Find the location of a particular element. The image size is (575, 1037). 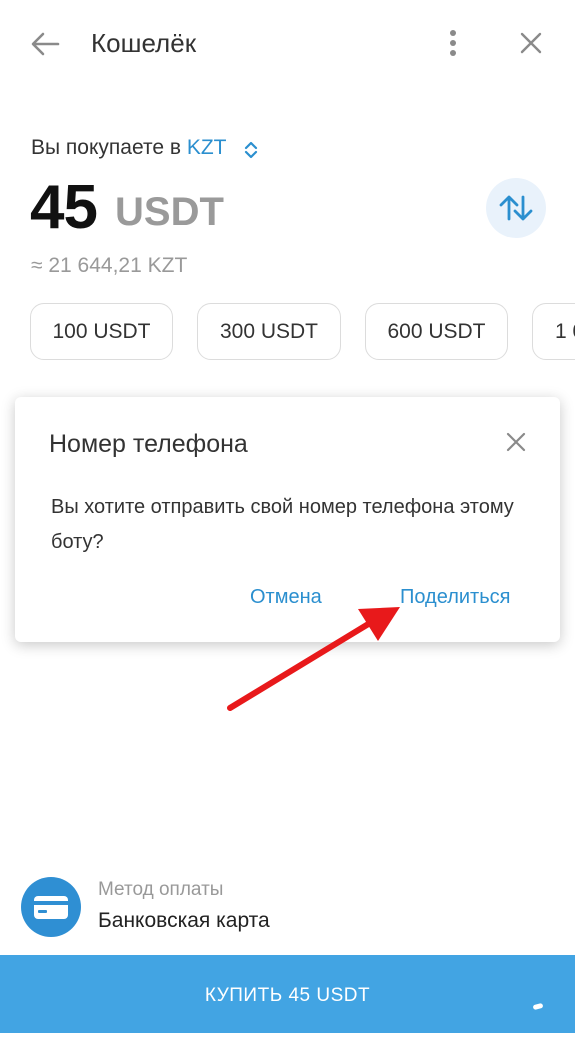

preset-amounts: 100 USDT 300 USDT 600 USDT 1 0 is located at coordinates (287, 333).